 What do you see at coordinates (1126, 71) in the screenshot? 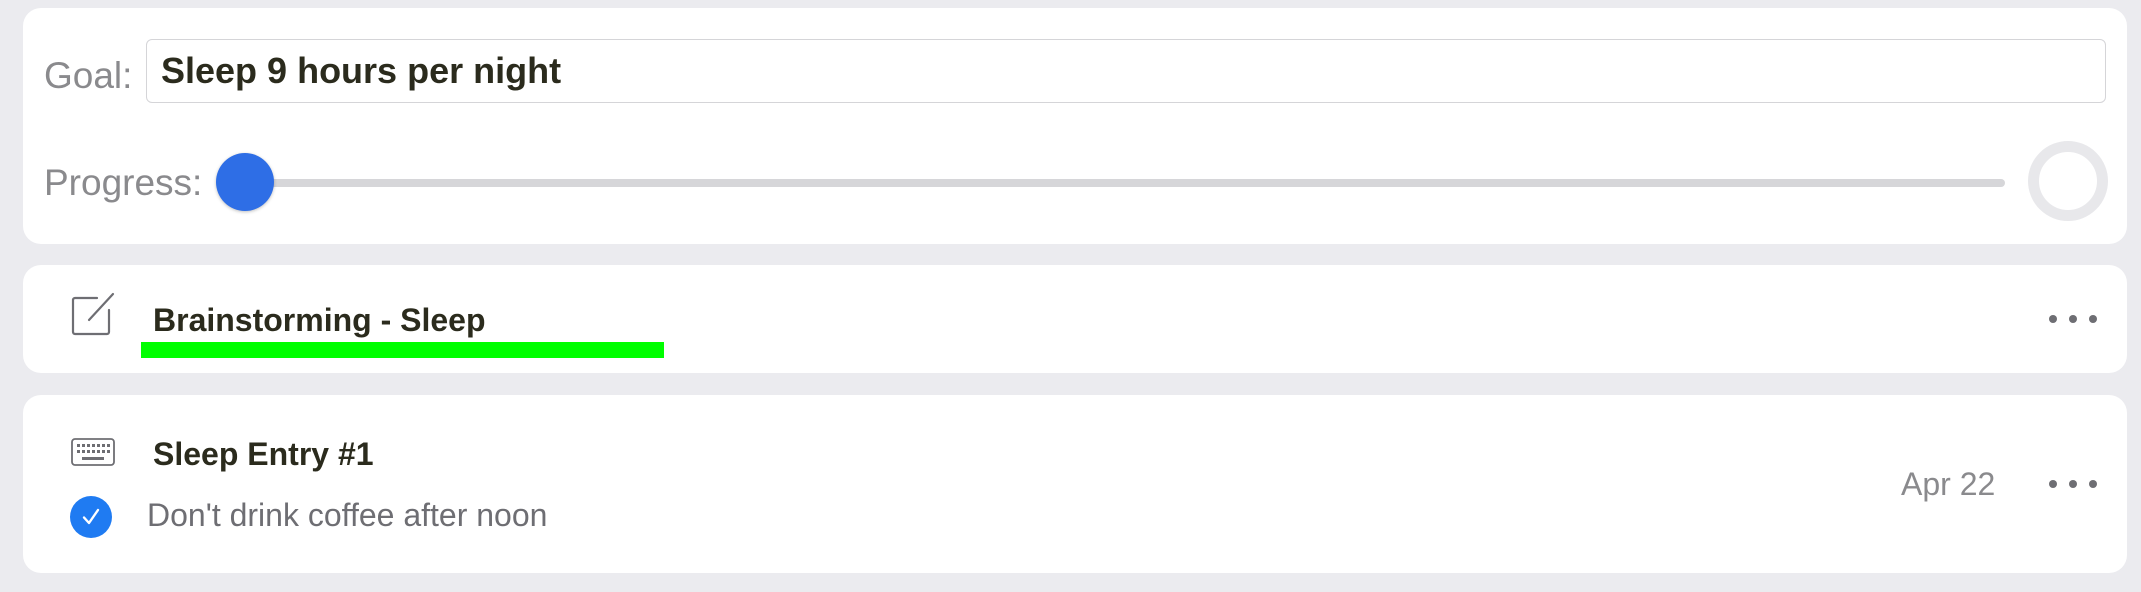
I see `goal-input` at bounding box center [1126, 71].